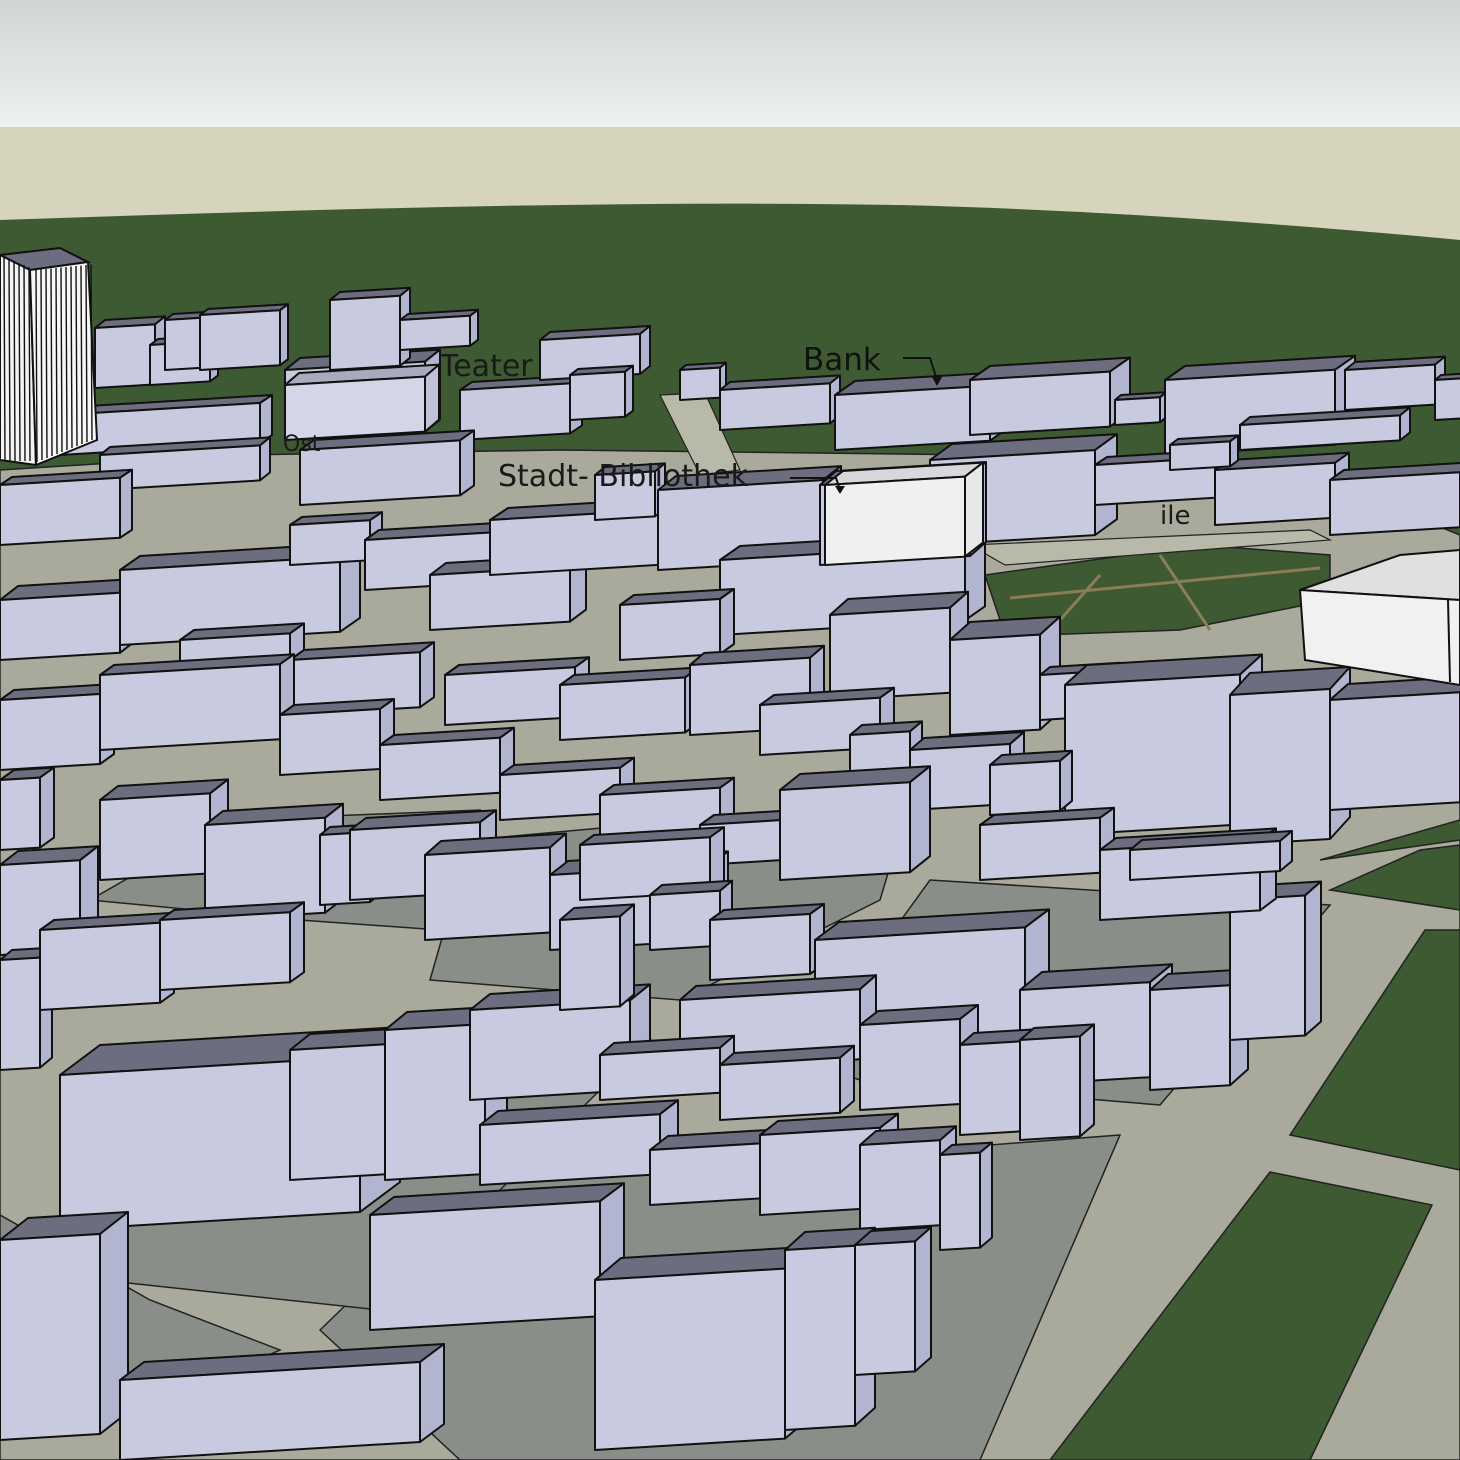 The image size is (1460, 1460). Describe the element at coordinates (362, 402) in the screenshot. I see `theatre-building` at that location.